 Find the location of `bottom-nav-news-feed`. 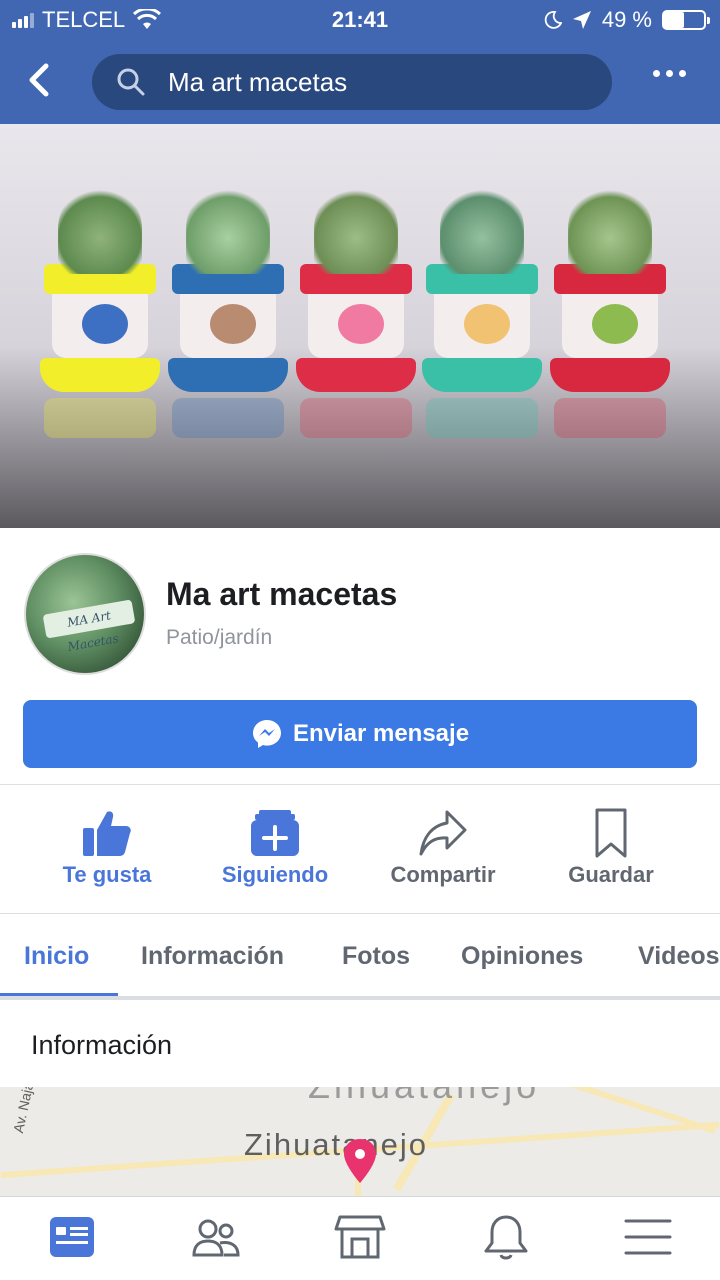

bottom-nav-news-feed is located at coordinates (72, 1237).